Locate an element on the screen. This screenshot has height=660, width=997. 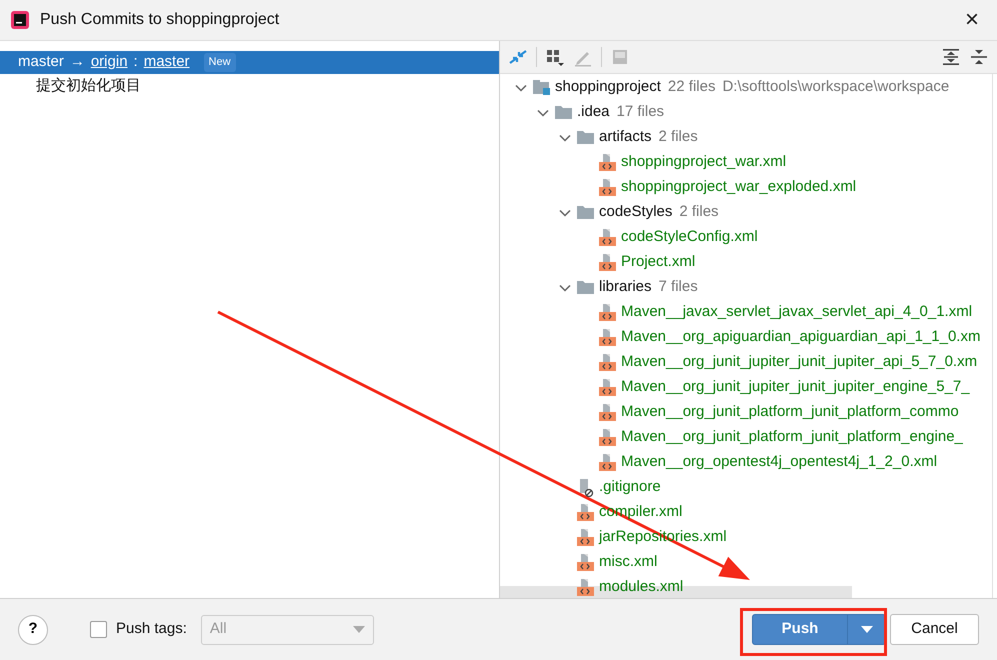
folder-path: D:\softtools\workspace\workspace is located at coordinates (836, 87).